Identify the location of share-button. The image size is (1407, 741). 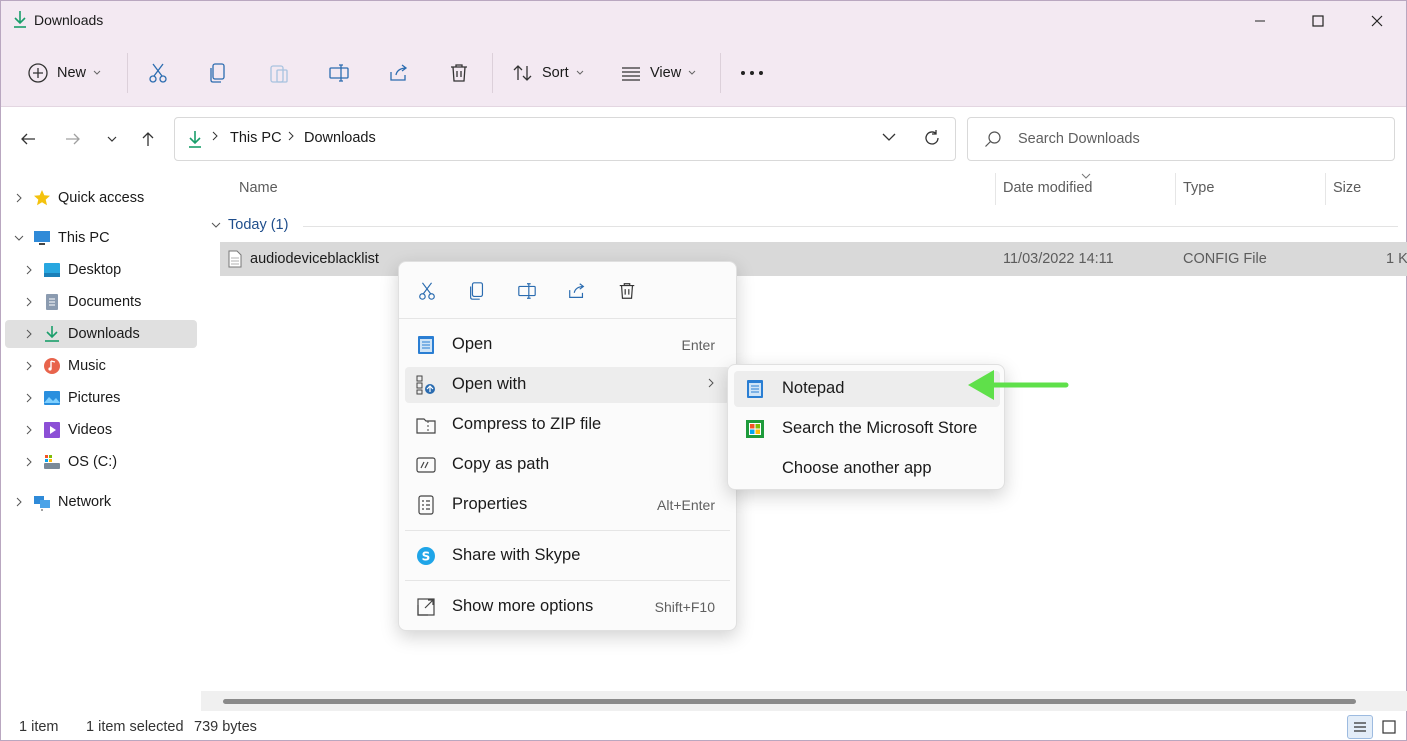
(399, 73).